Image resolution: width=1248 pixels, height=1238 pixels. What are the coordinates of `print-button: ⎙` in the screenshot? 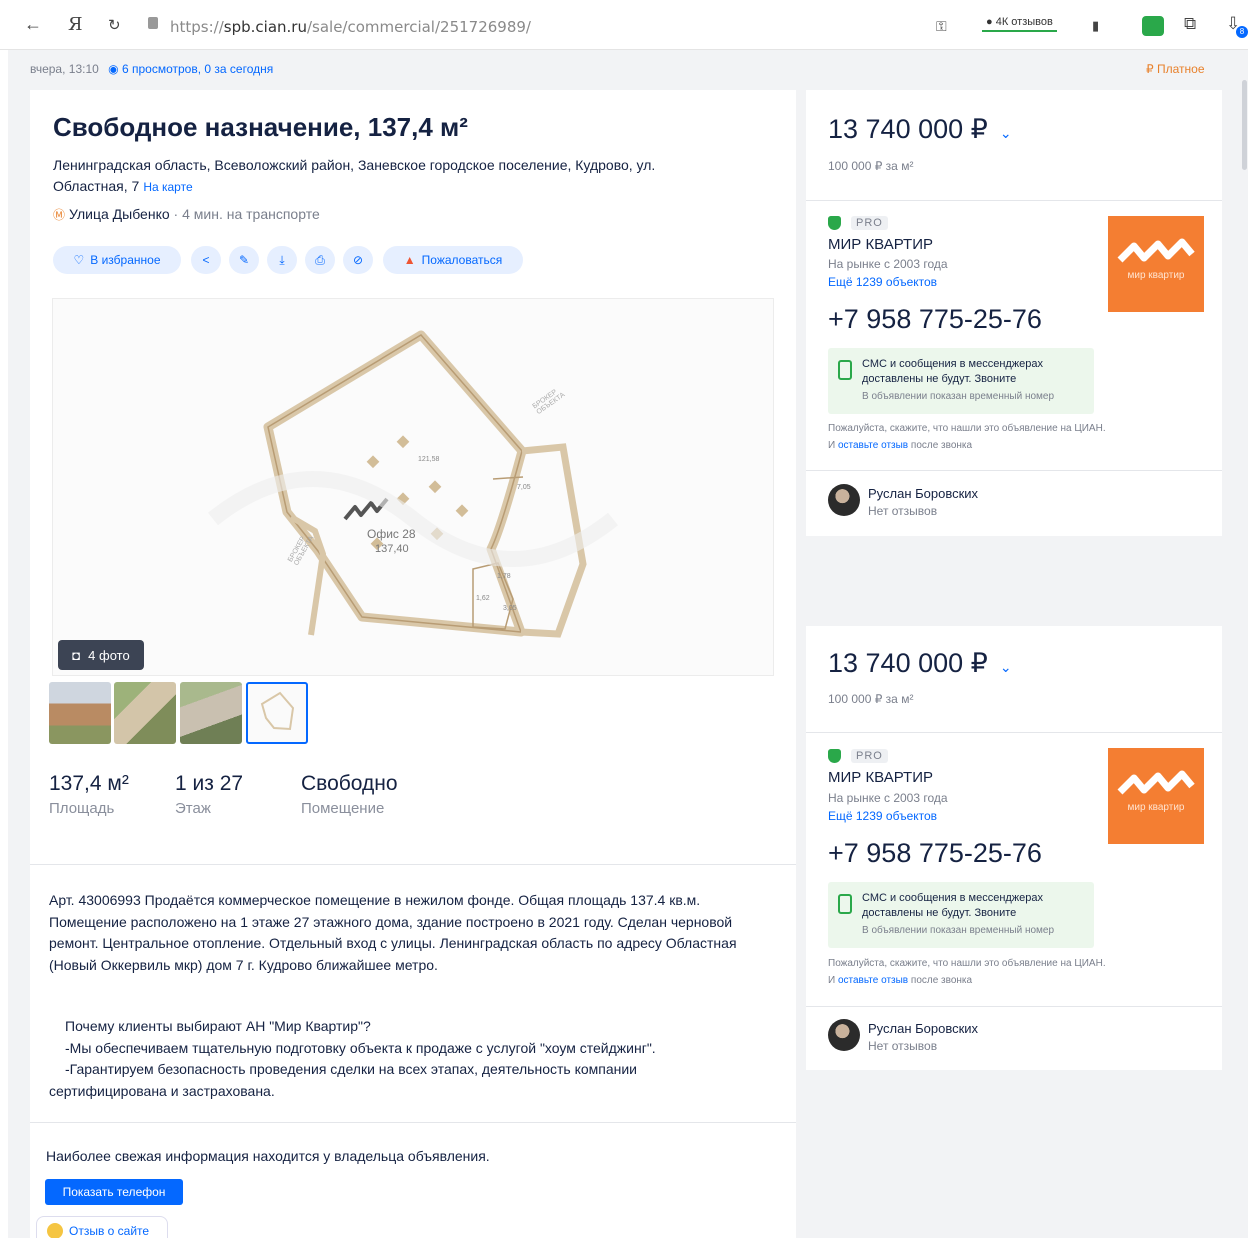 It's located at (320, 260).